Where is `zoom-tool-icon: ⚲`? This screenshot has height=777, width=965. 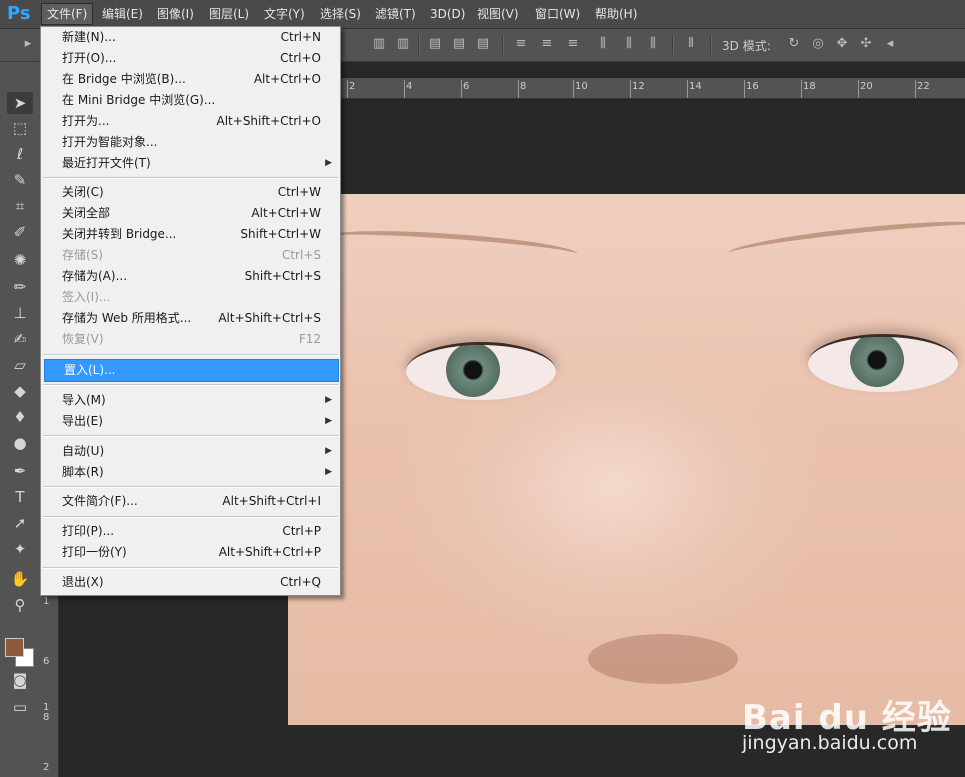 zoom-tool-icon: ⚲ is located at coordinates (20, 605).